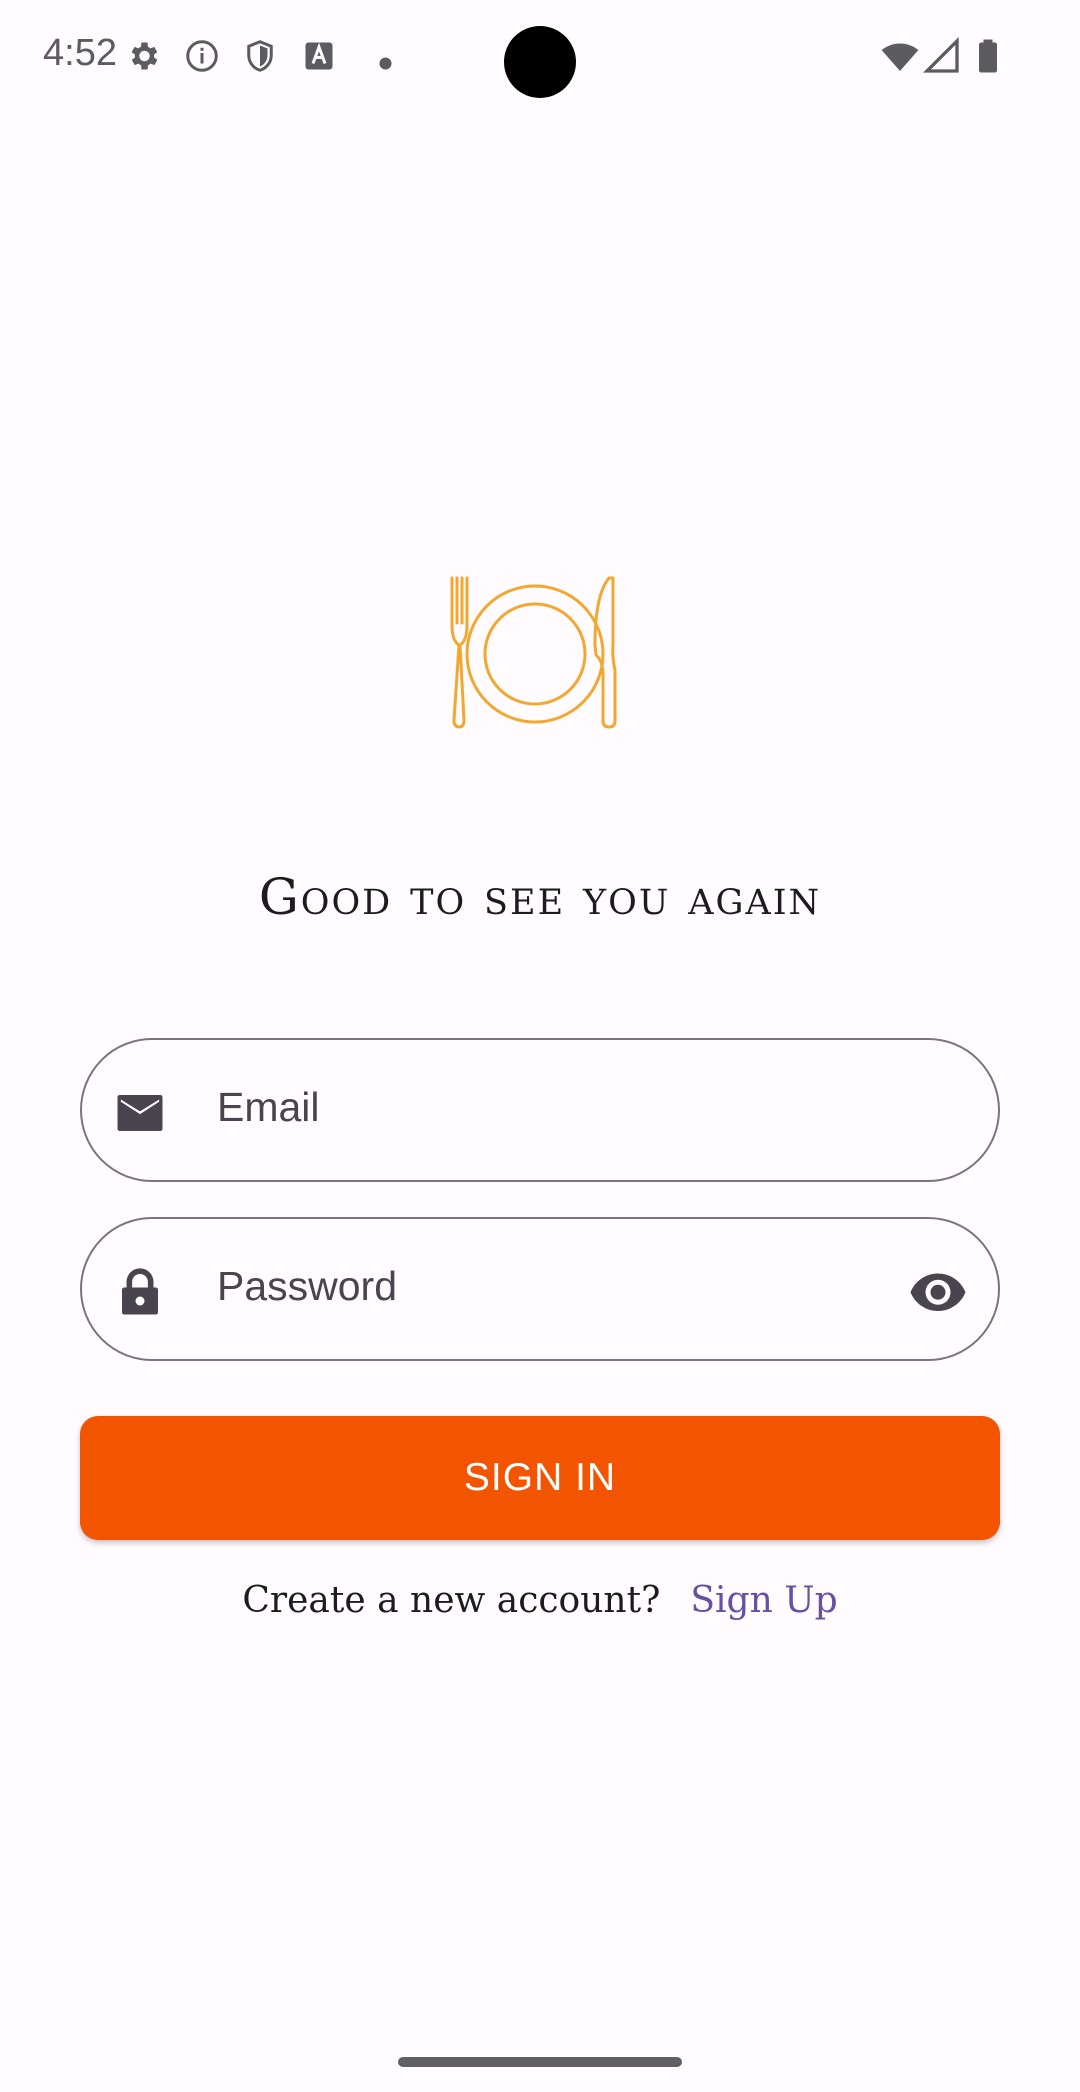  I want to click on password-field: Password, so click(540, 1289).